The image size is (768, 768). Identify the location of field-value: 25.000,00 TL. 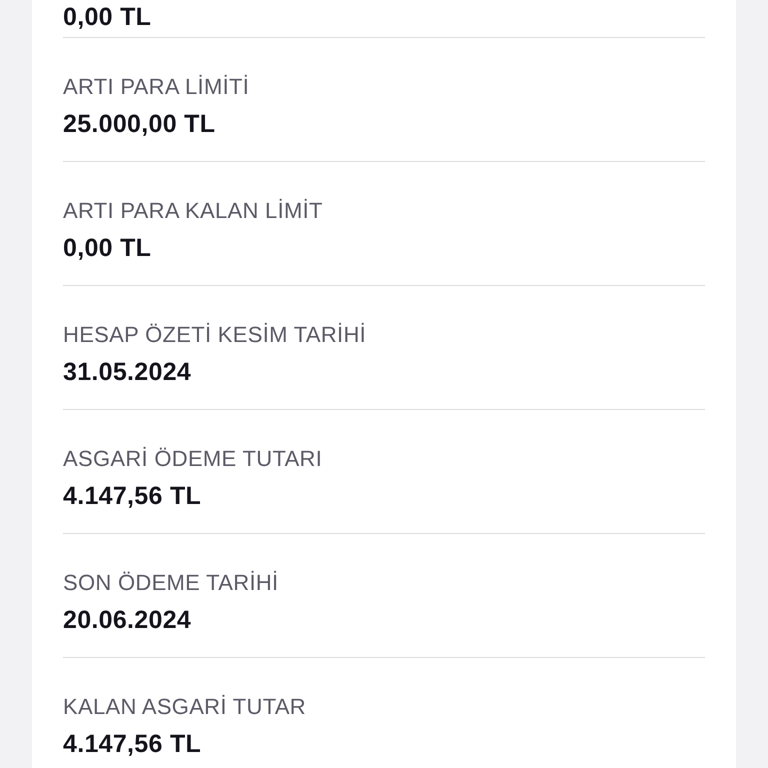
(139, 124).